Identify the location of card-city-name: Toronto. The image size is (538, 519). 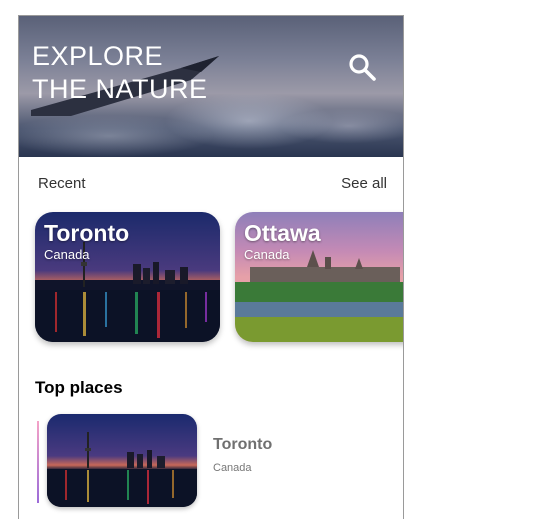
(87, 233).